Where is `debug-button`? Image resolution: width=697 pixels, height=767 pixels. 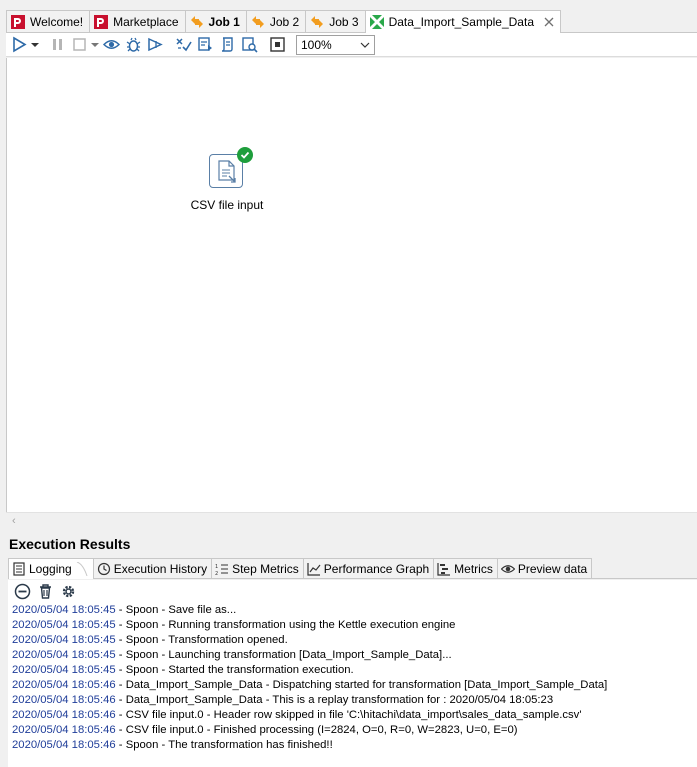
debug-button is located at coordinates (133, 45).